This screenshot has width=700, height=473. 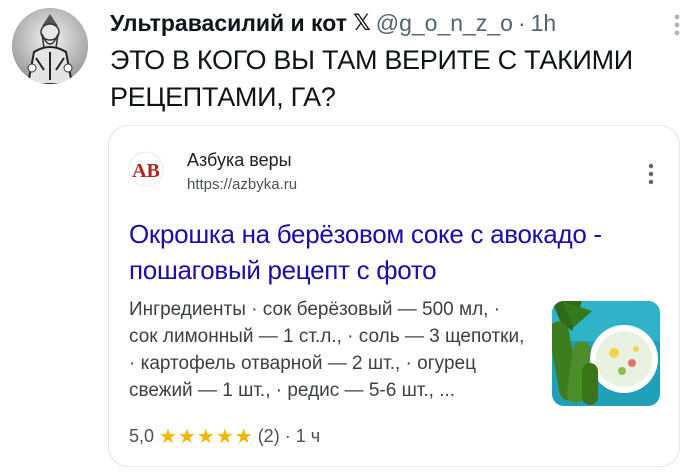 What do you see at coordinates (206, 437) in the screenshot?
I see `star-rating-icon: ★★★★★` at bounding box center [206, 437].